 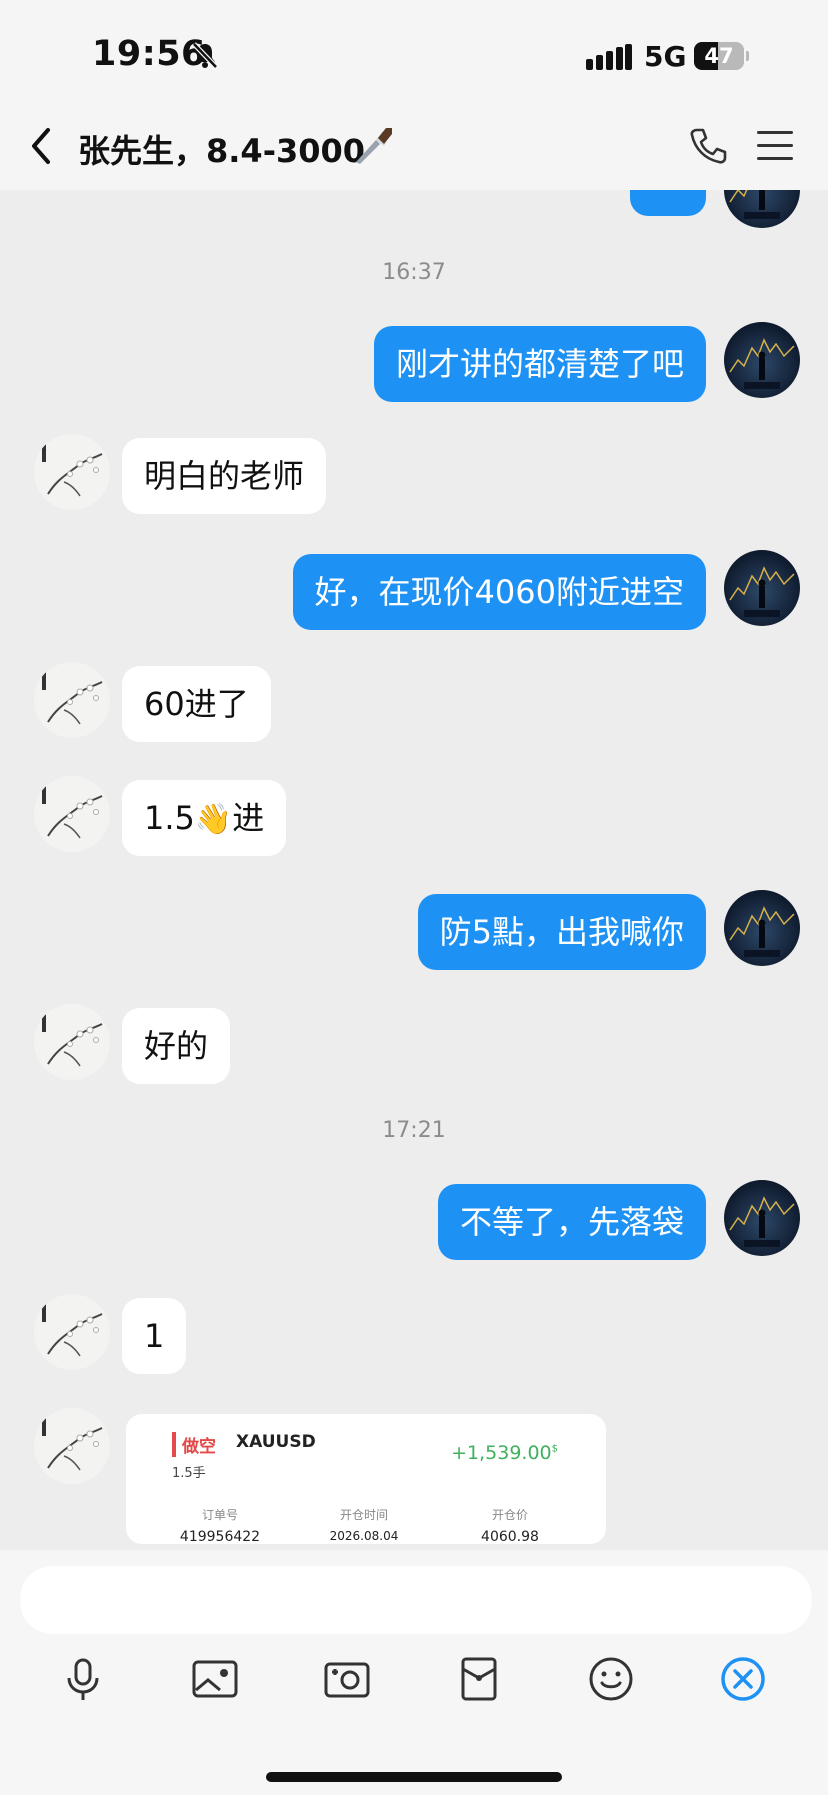 I want to click on message-text: 1.5, so click(x=169, y=818).